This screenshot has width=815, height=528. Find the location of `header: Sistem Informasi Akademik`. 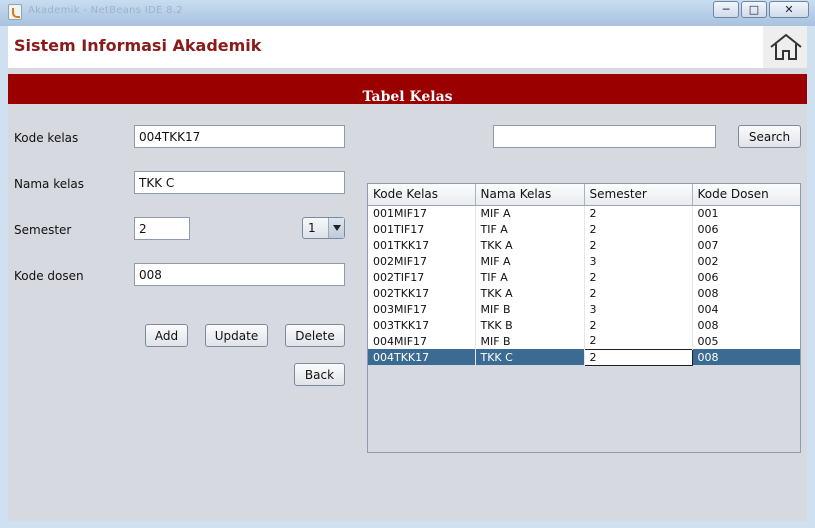

header: Sistem Informasi Akademik is located at coordinates (407, 47).